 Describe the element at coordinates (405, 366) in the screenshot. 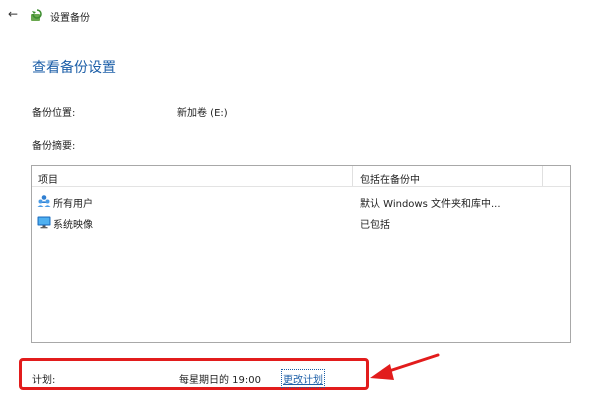

I see `annotation-arrow-icon` at that location.